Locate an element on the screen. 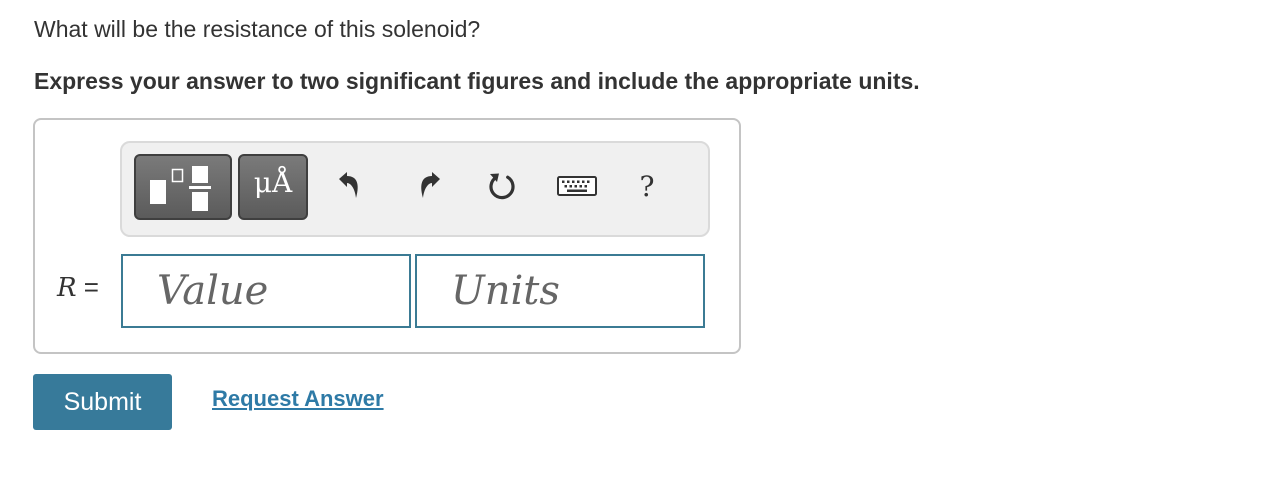 The height and width of the screenshot is (488, 1272). value-field-wrapper is located at coordinates (266, 291).